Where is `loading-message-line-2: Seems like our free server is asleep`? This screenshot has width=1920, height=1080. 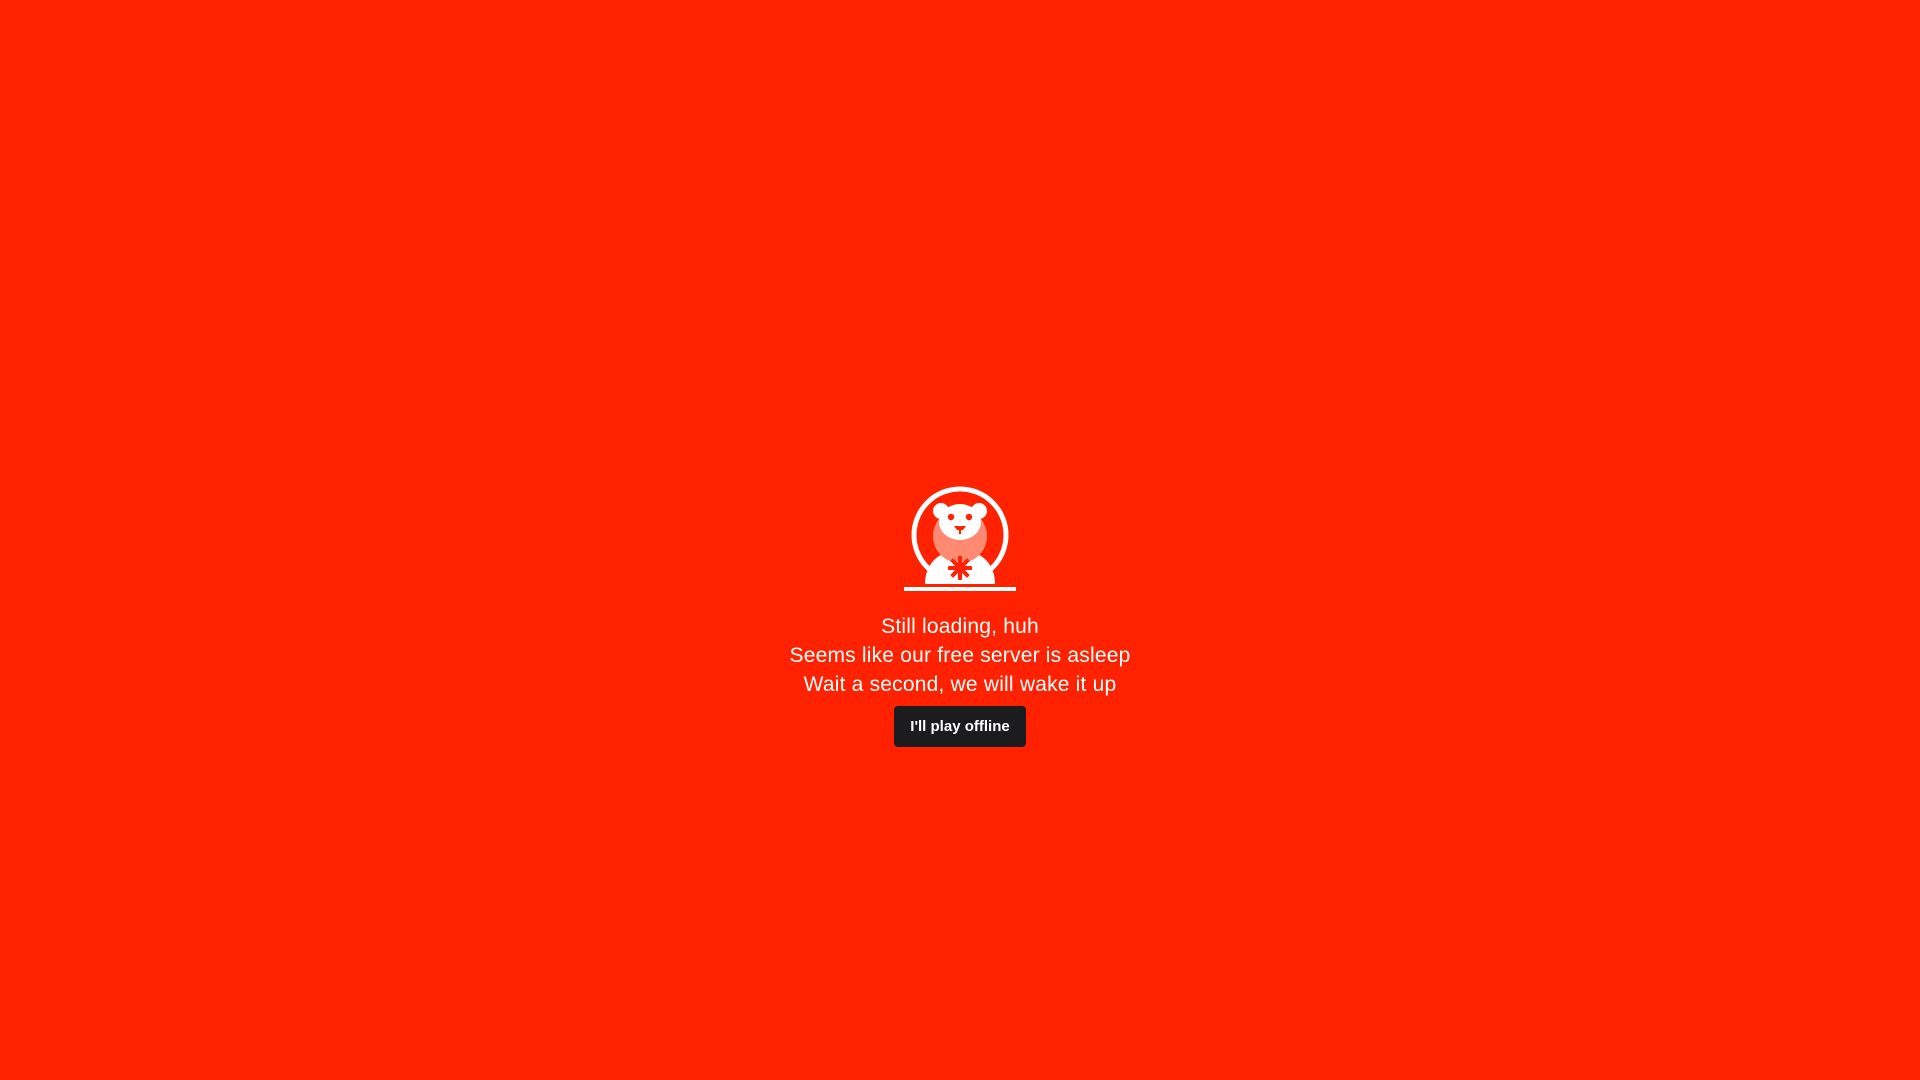 loading-message-line-2: Seems like our free server is asleep is located at coordinates (960, 655).